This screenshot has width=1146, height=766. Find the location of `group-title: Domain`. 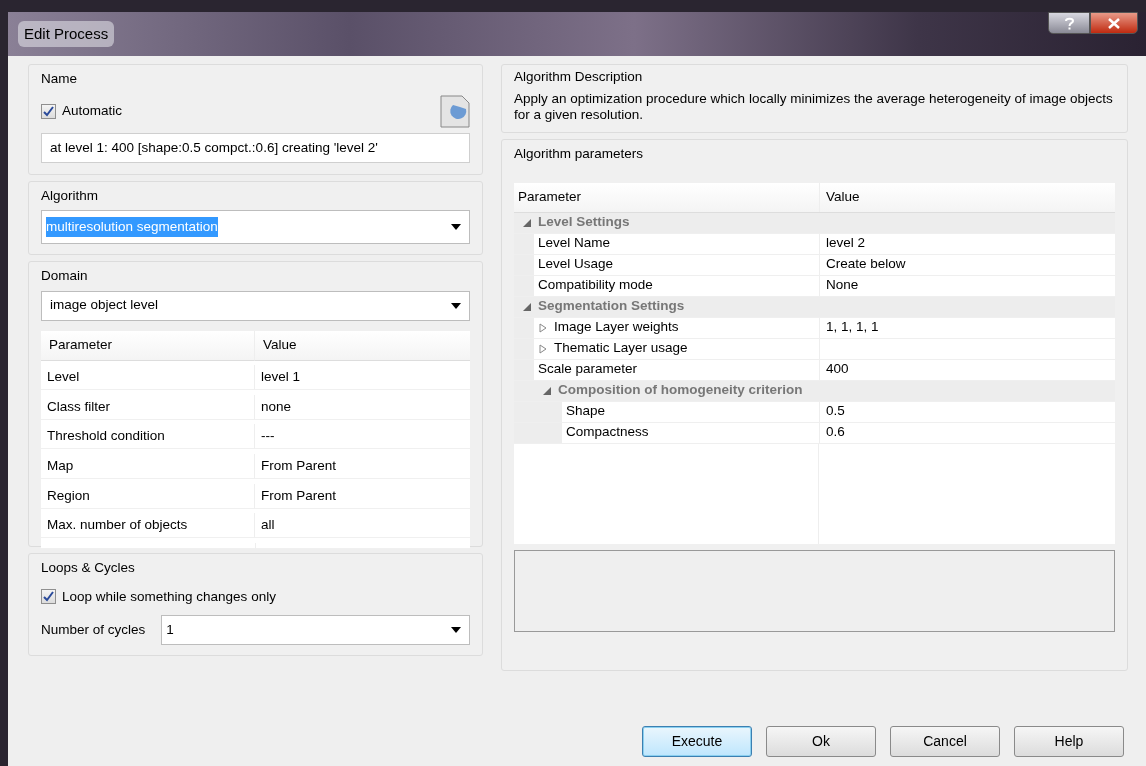

group-title: Domain is located at coordinates (64, 276).